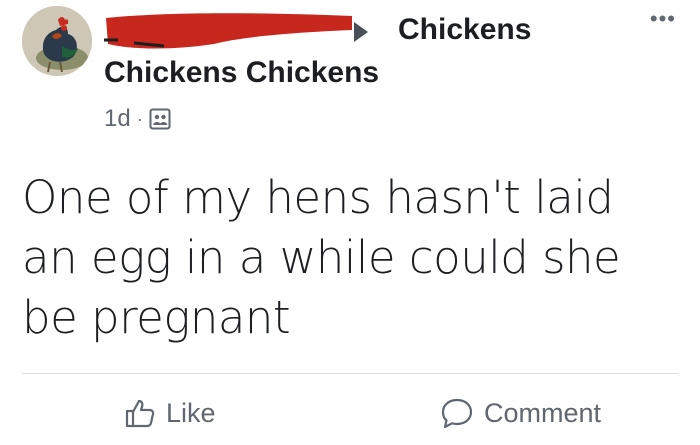  Describe the element at coordinates (117, 119) in the screenshot. I see `post-timestamp: 1d` at that location.